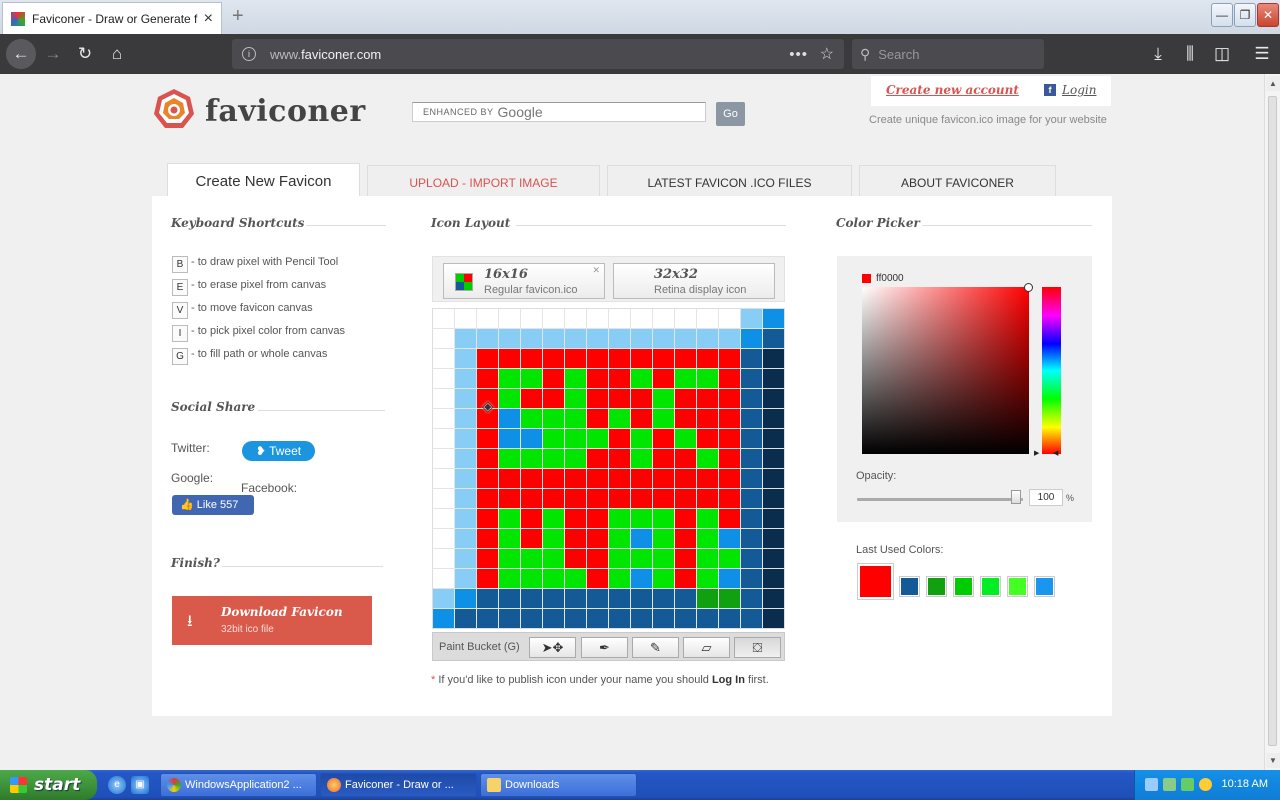 The height and width of the screenshot is (800, 1280). I want to click on create-account-link: Create new account, so click(952, 90).